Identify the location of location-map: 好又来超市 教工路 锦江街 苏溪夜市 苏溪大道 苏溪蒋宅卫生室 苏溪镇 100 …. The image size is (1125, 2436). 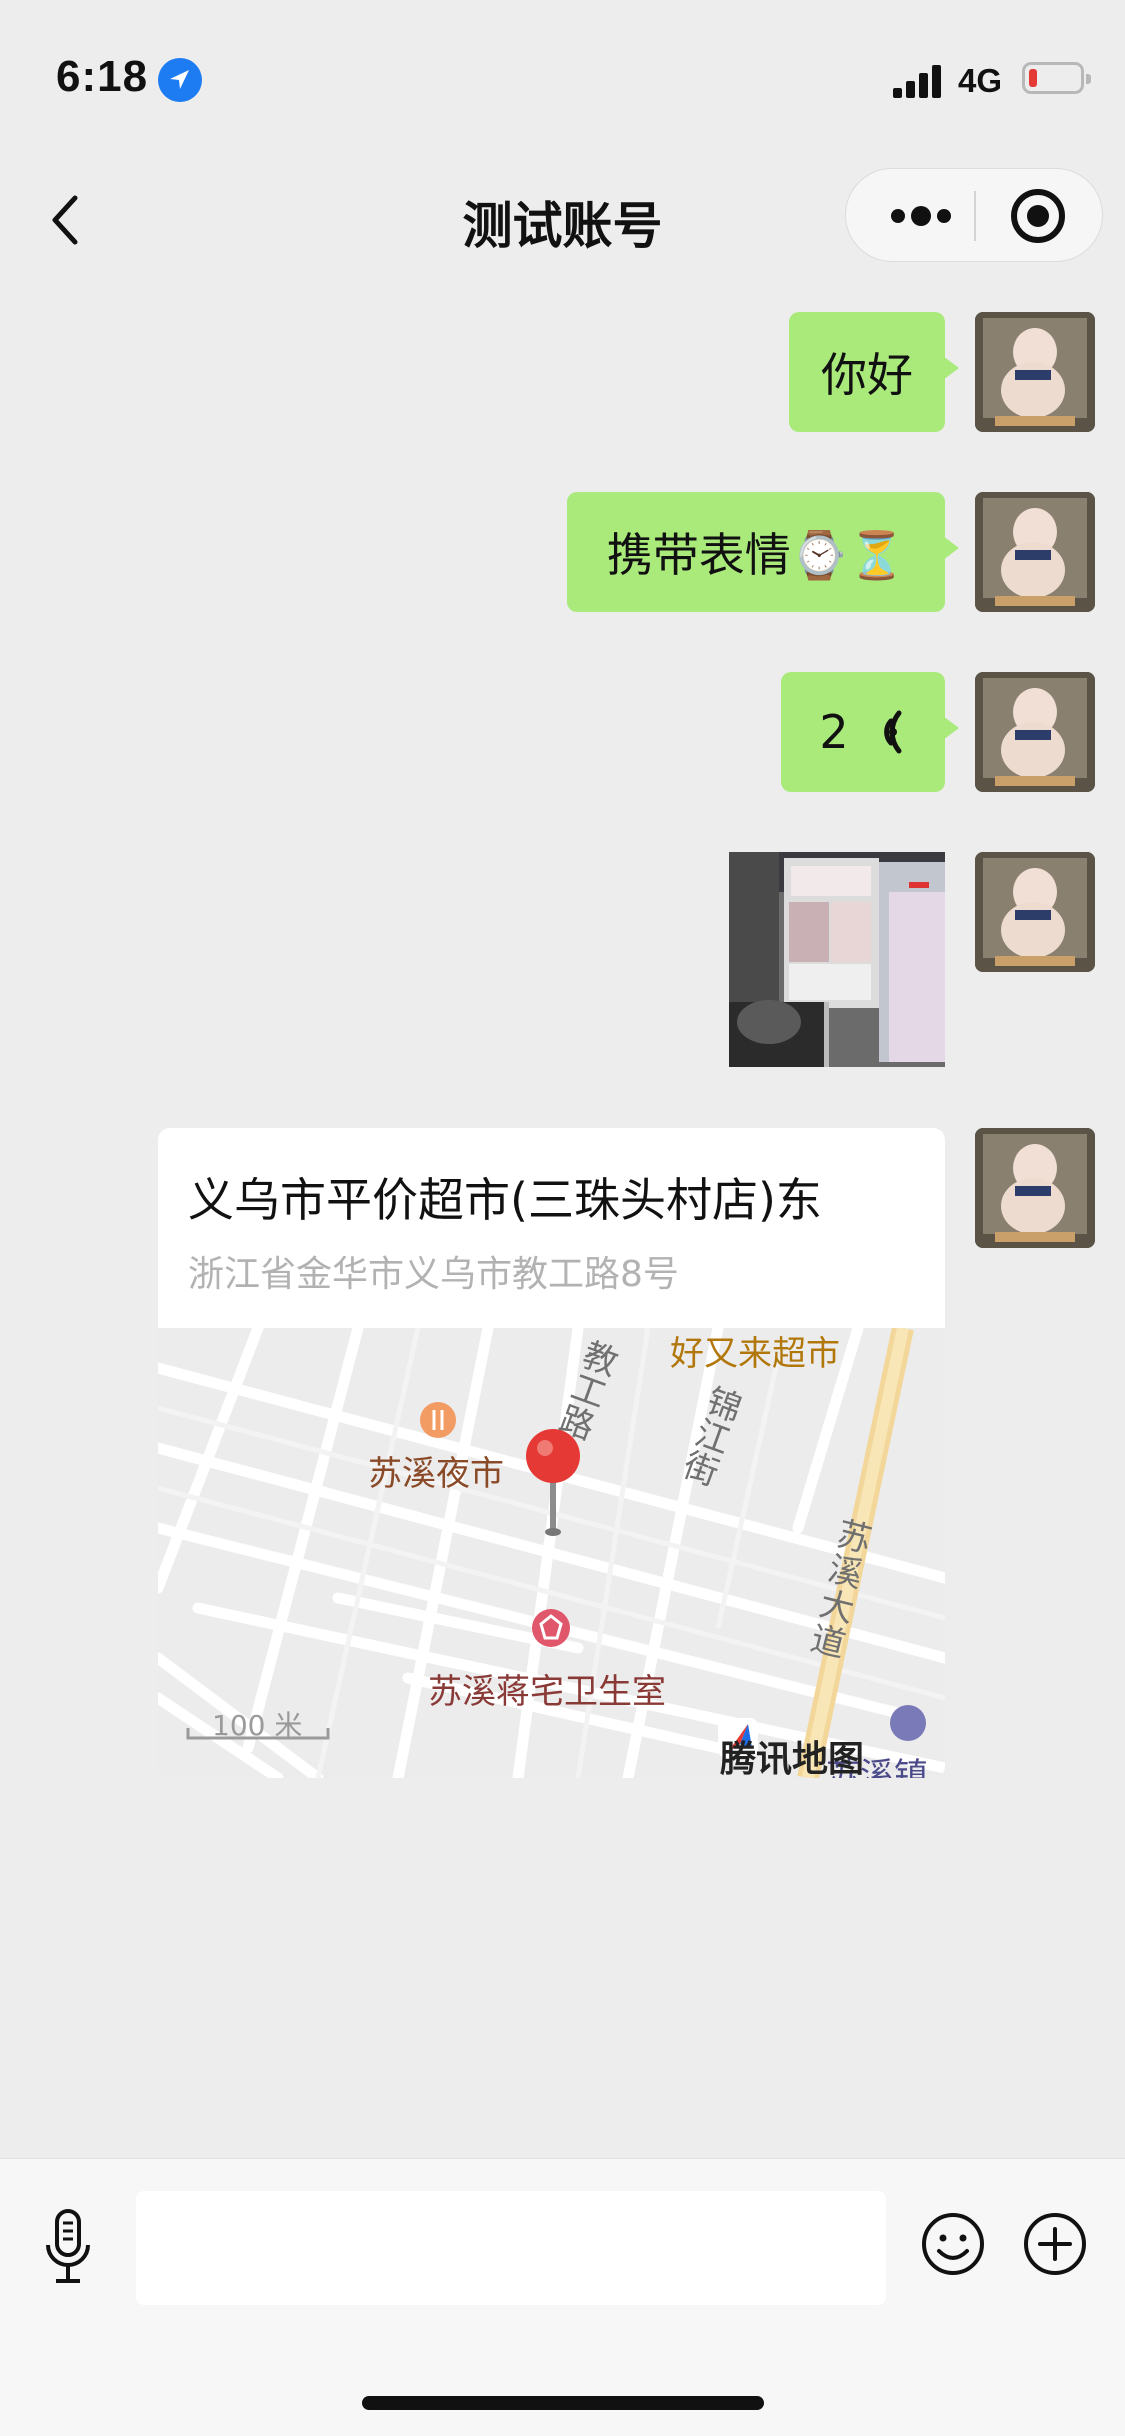
(551, 1553).